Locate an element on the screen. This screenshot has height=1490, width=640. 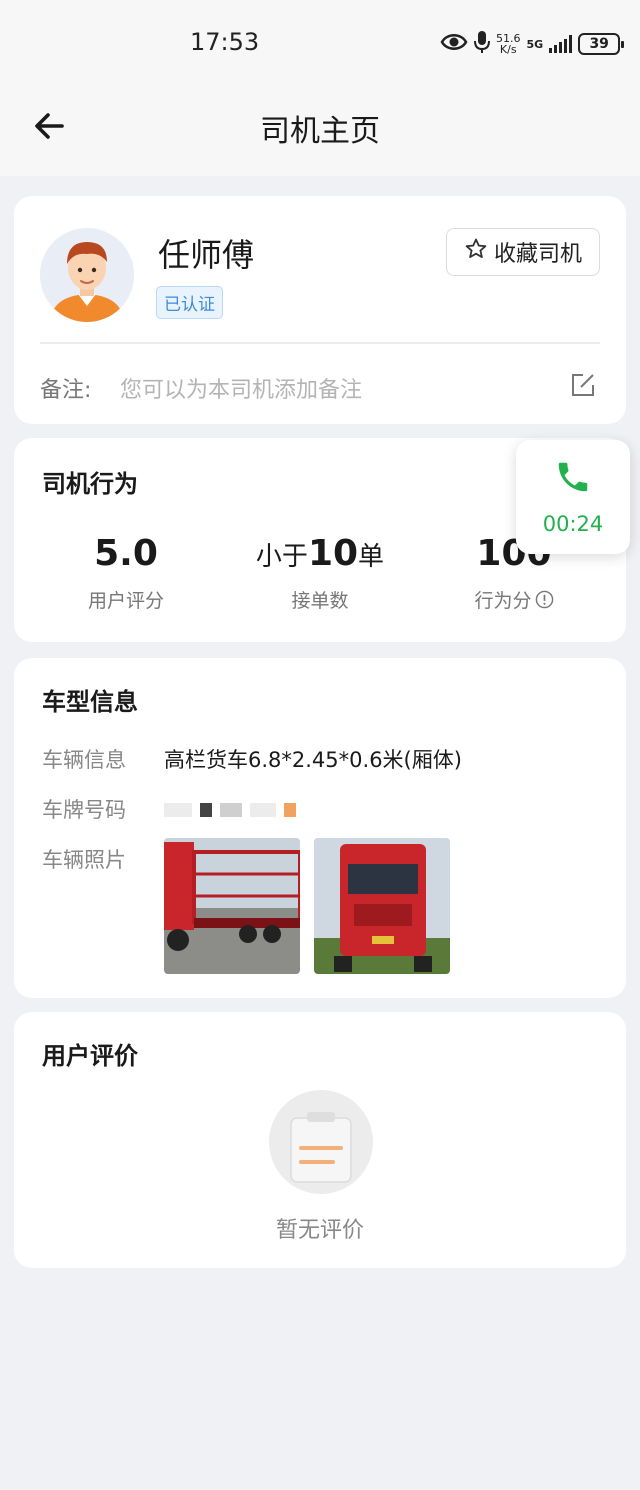
note-label: 备注: is located at coordinates (66, 390).